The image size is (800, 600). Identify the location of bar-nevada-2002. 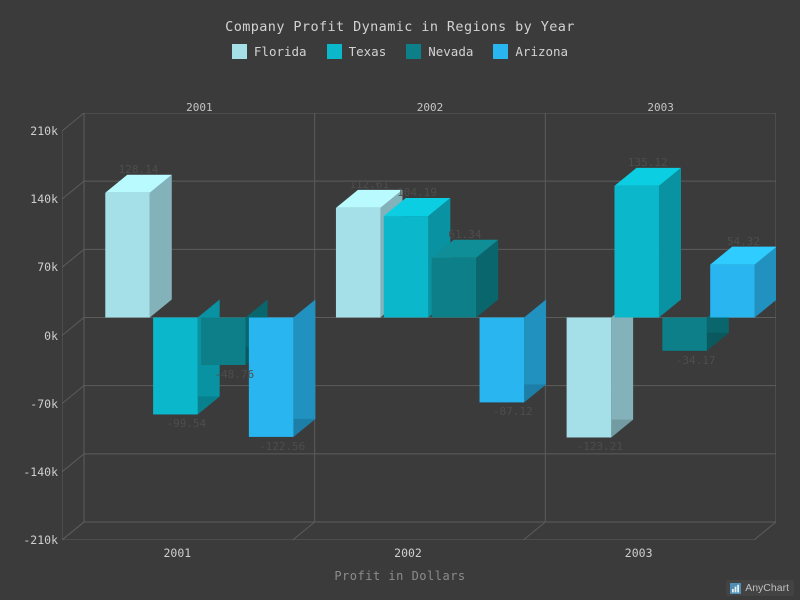
(465, 278).